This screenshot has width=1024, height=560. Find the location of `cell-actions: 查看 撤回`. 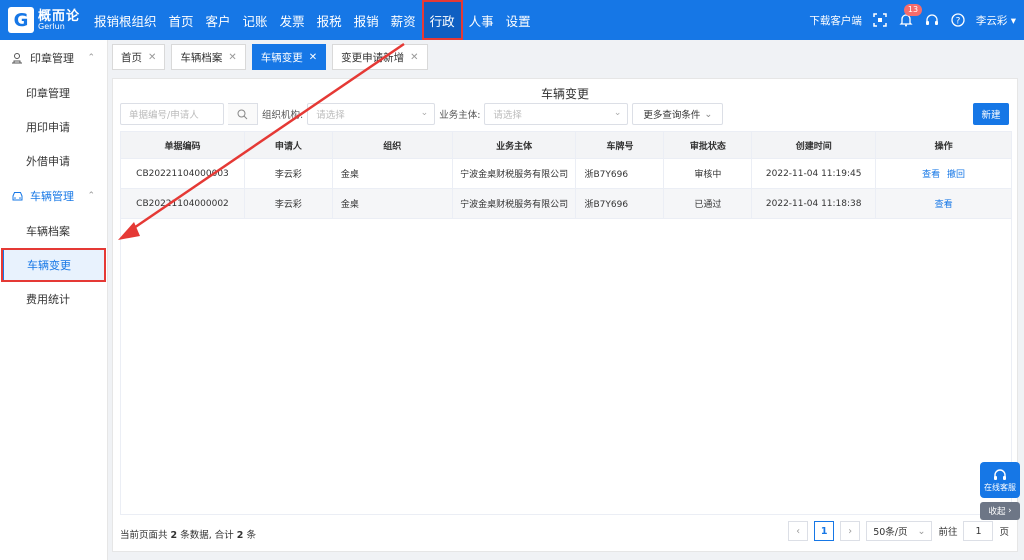

cell-actions: 查看 撤回 is located at coordinates (943, 173).